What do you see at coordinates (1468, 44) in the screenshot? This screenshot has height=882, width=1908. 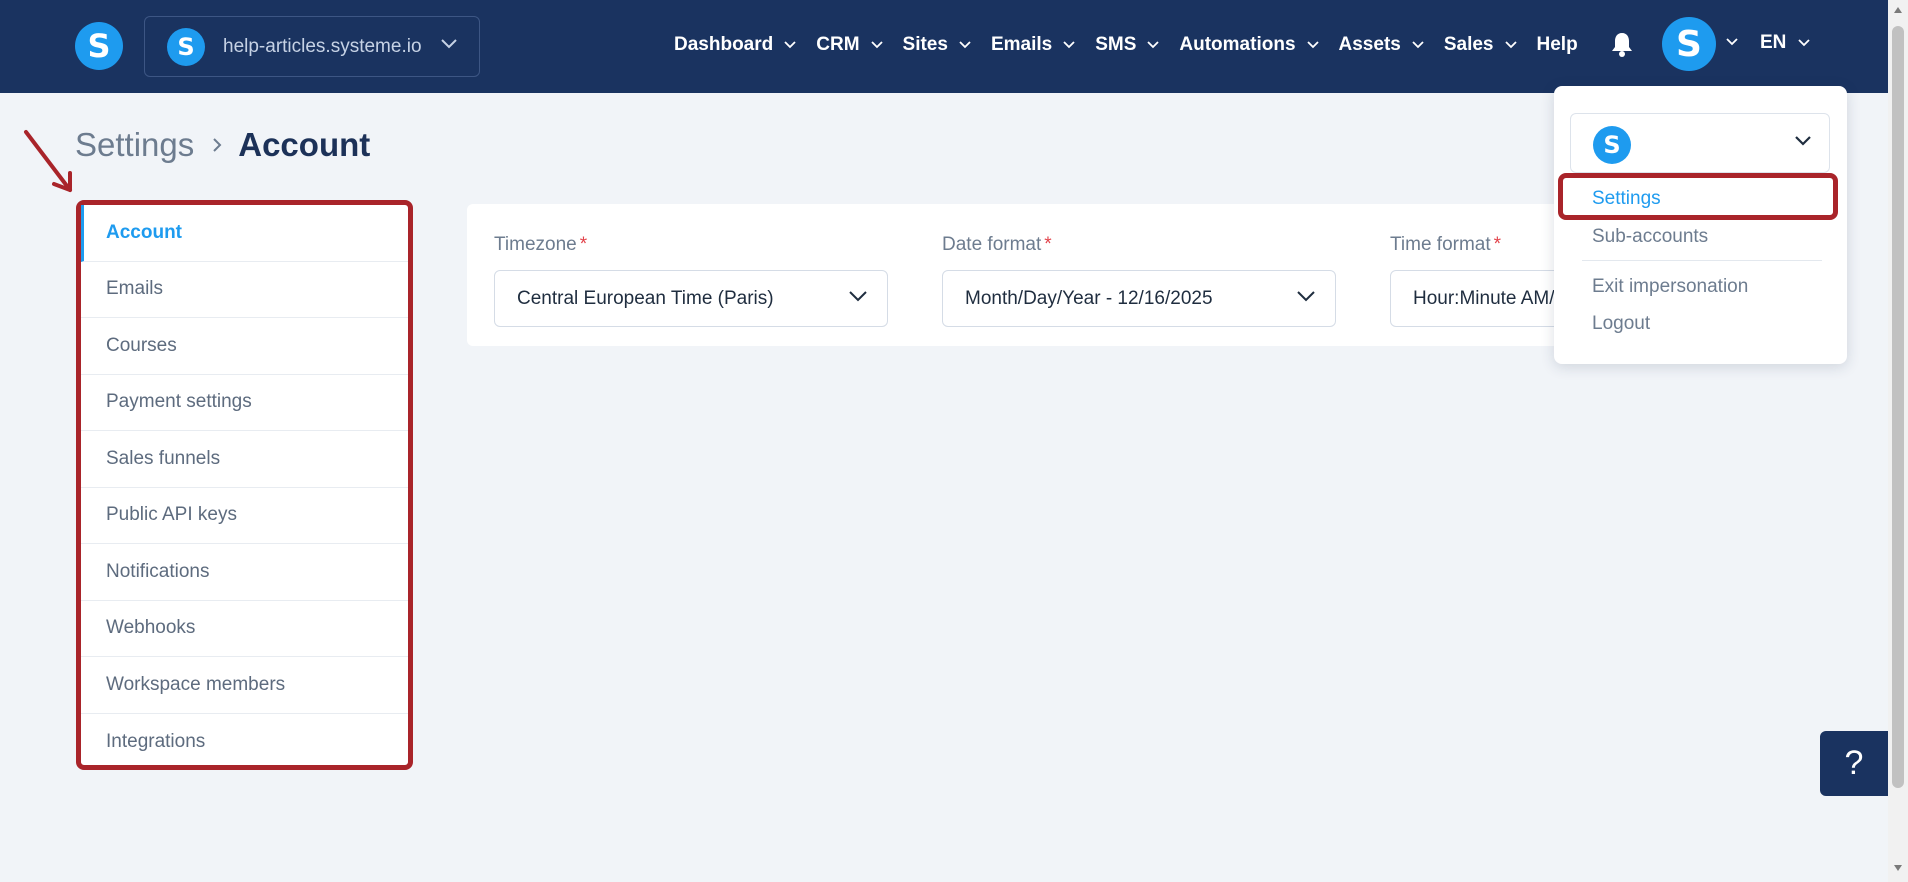 I see `nav-label: Sales` at bounding box center [1468, 44].